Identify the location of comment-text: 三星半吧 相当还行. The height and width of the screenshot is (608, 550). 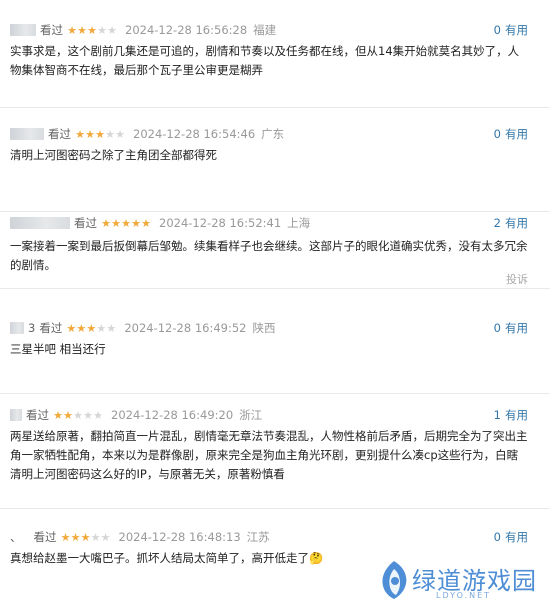
(58, 349).